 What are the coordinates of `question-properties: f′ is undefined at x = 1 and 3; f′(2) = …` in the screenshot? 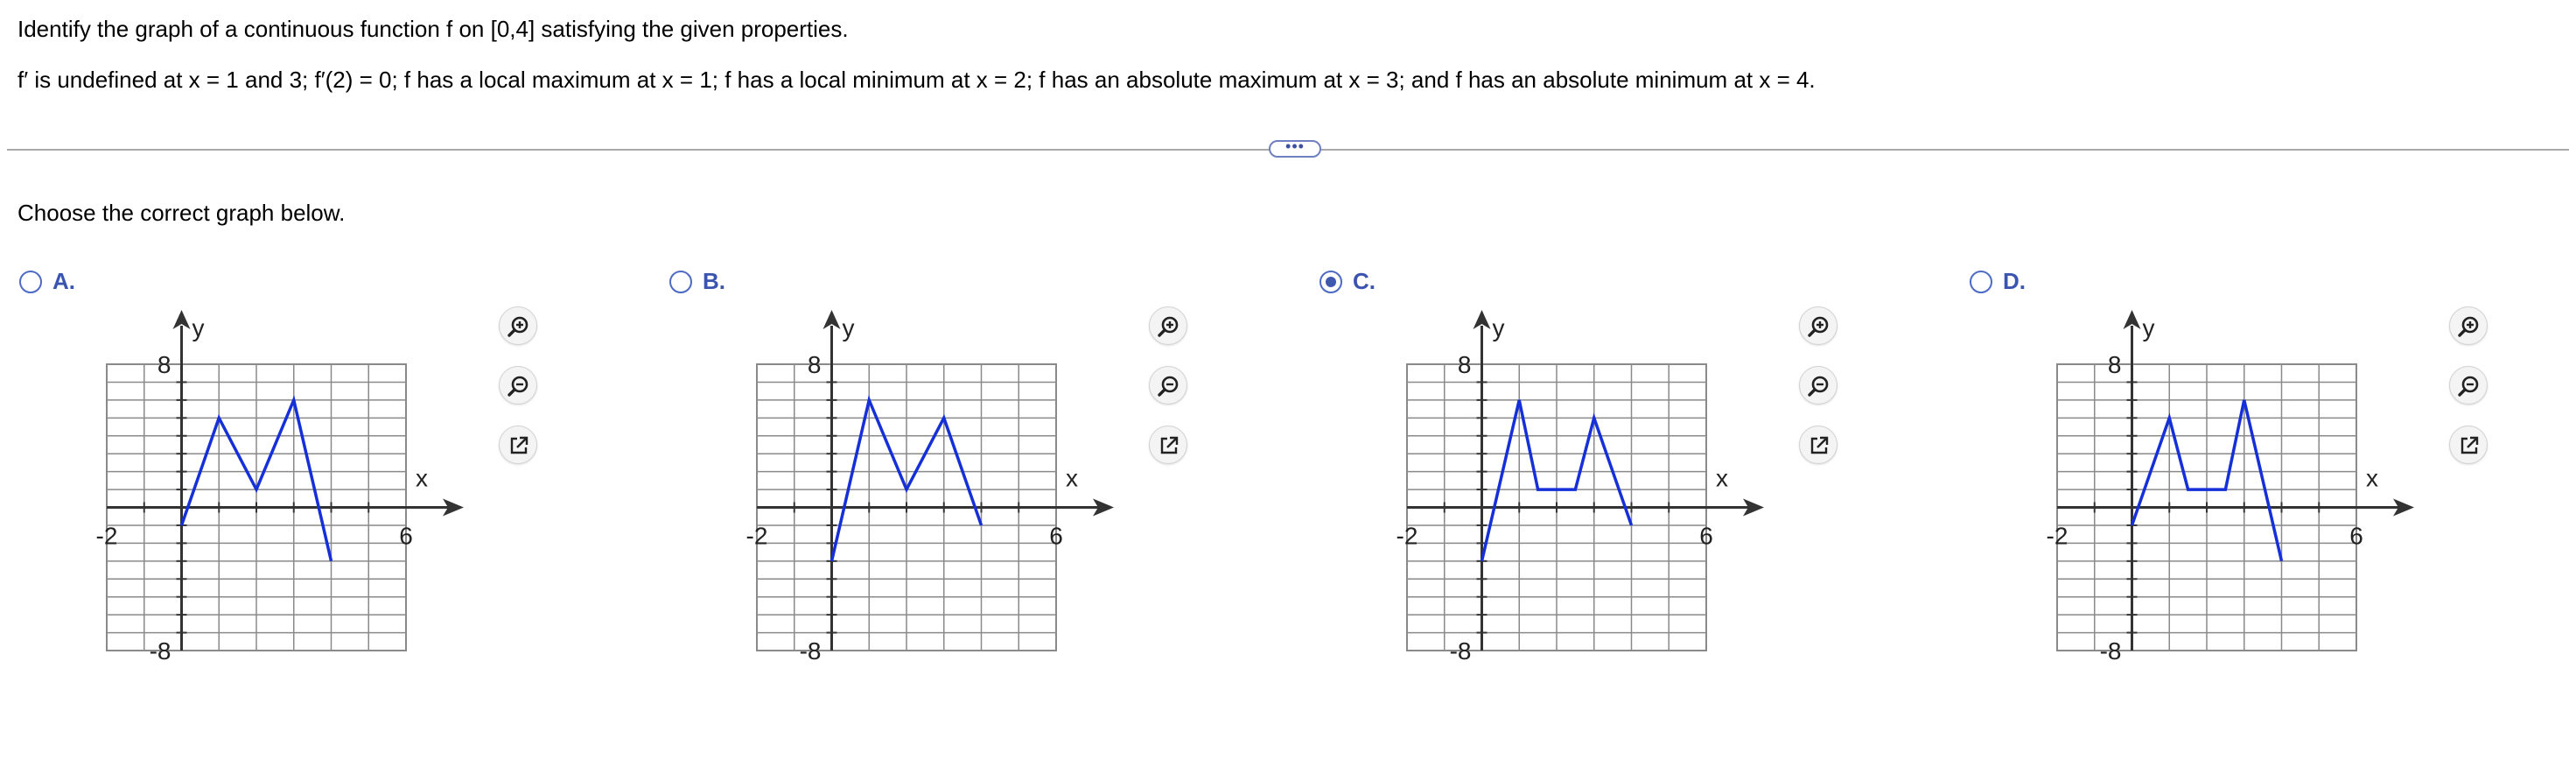 It's located at (917, 80).